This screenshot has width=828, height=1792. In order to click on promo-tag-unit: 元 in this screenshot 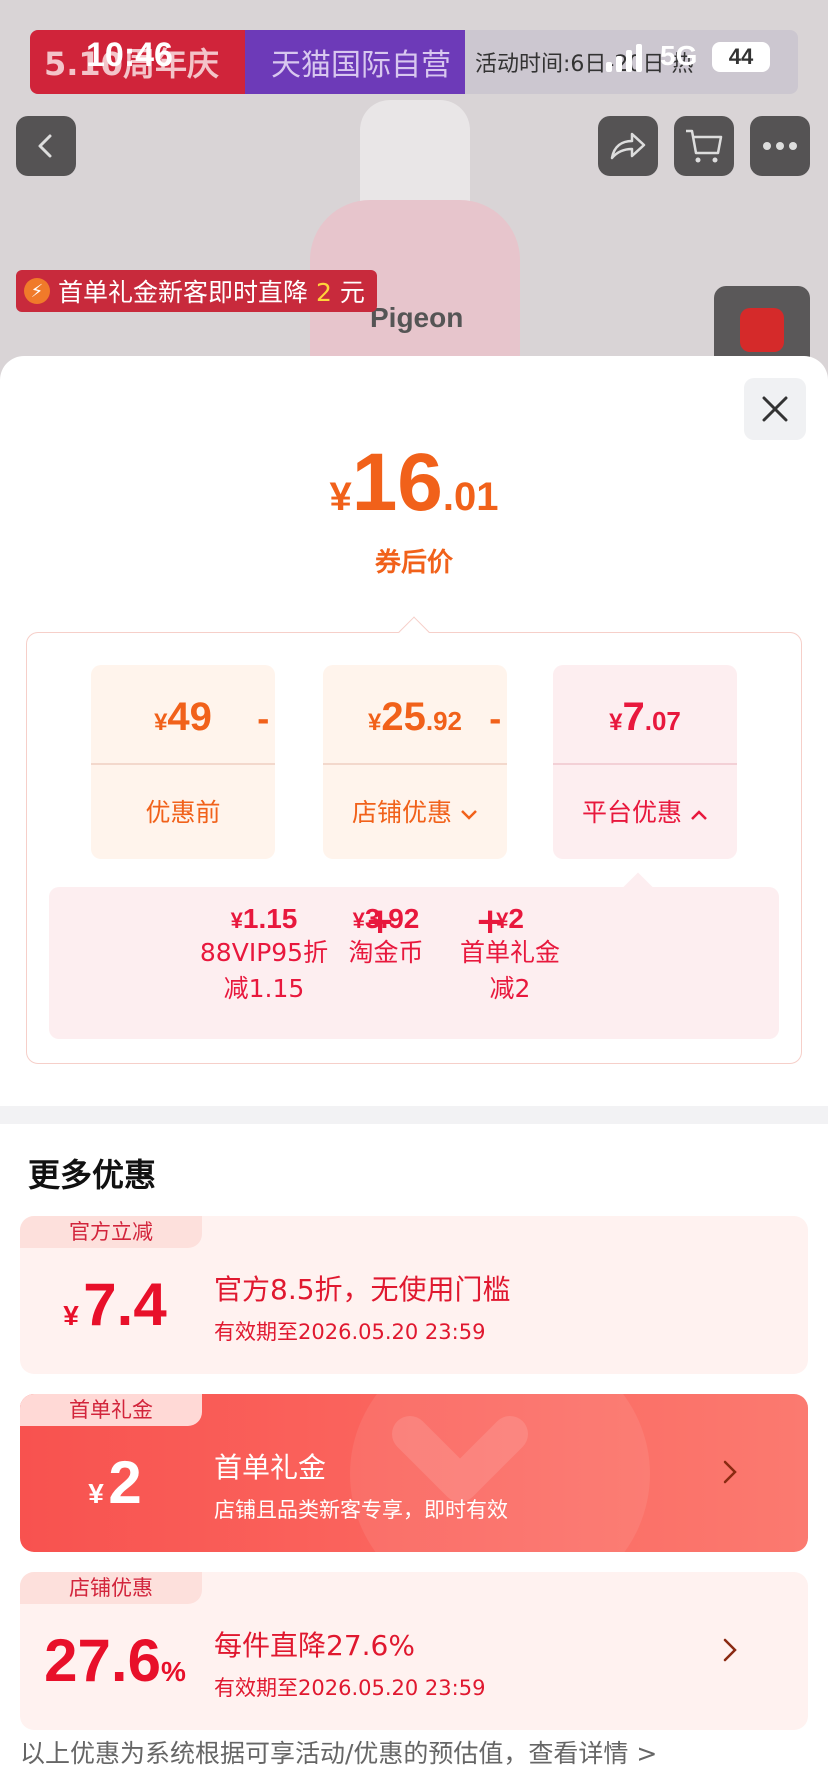, I will do `click(352, 292)`.